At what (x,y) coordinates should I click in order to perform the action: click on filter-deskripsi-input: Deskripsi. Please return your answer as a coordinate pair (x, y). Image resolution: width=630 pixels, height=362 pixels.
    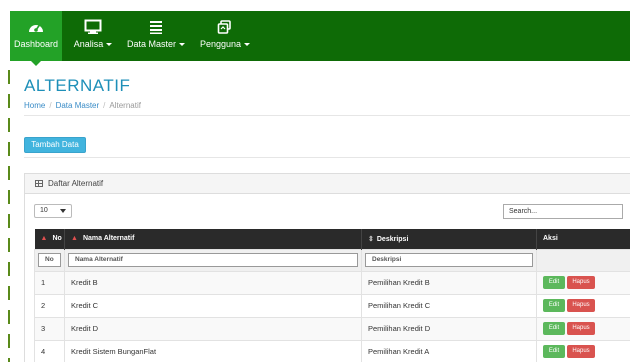
    Looking at the image, I should click on (449, 260).